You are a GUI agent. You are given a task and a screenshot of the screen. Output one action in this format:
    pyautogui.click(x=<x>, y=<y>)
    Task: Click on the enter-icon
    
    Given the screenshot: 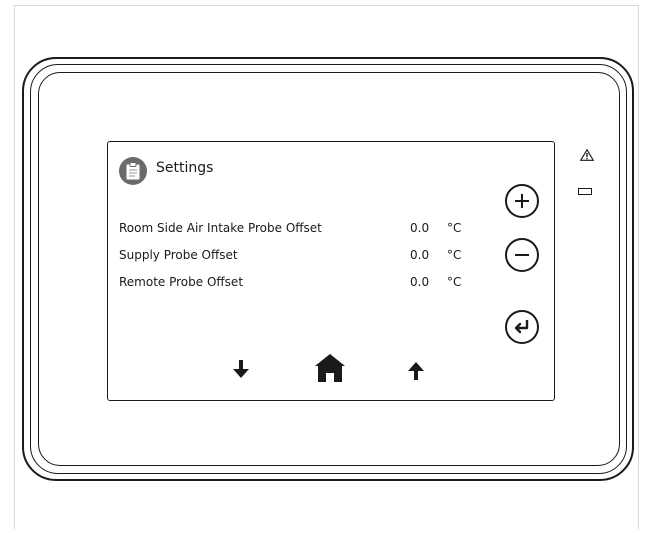 What is the action you would take?
    pyautogui.click(x=521, y=327)
    